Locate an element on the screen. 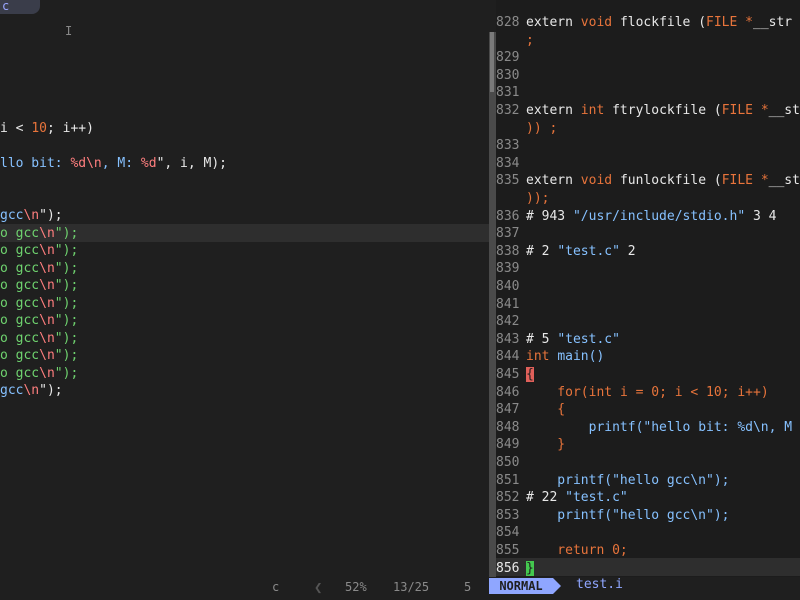 This screenshot has height=600, width=800. code-token: )) ; is located at coordinates (542, 128).